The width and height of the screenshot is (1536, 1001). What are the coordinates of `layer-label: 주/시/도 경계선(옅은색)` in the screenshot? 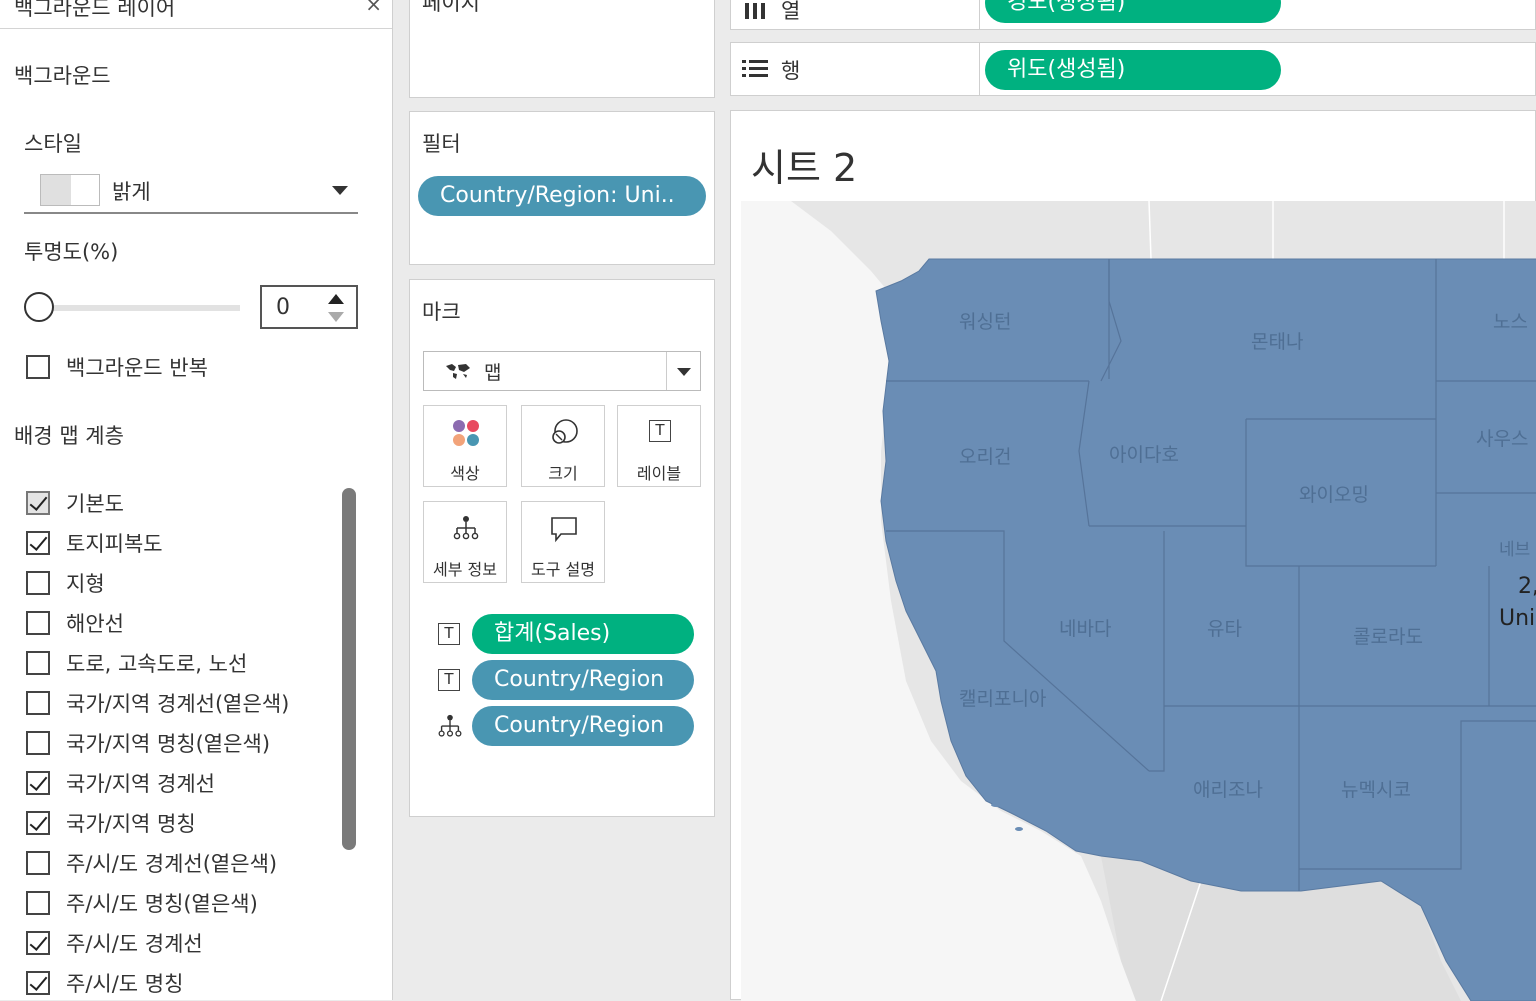 It's located at (172, 864).